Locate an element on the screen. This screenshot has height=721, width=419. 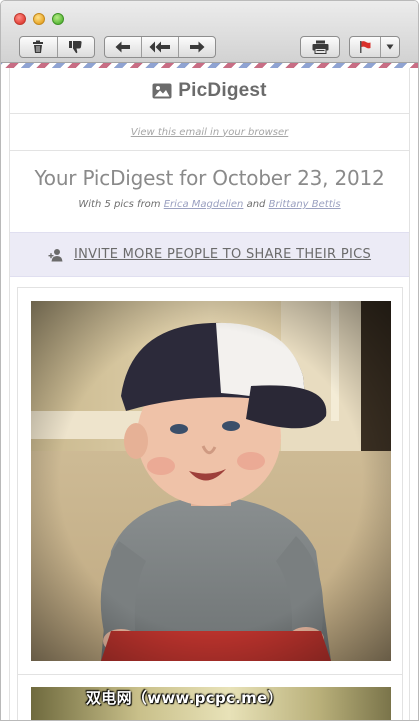
watermark-text: 双电网（www.pcpc.me） is located at coordinates (184, 698).